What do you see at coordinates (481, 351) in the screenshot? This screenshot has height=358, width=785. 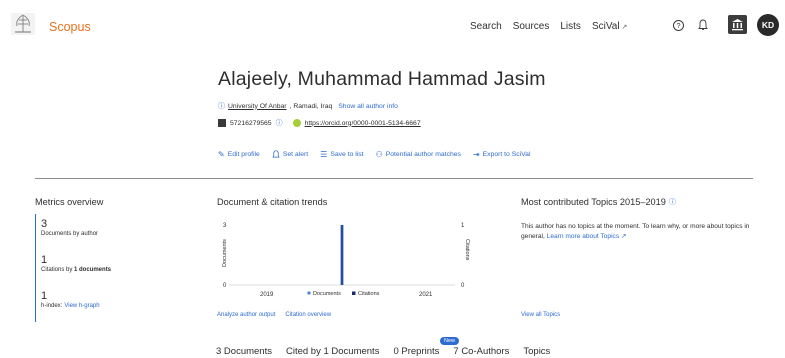 I see `tab-co-authors: 7 Co-Authors` at bounding box center [481, 351].